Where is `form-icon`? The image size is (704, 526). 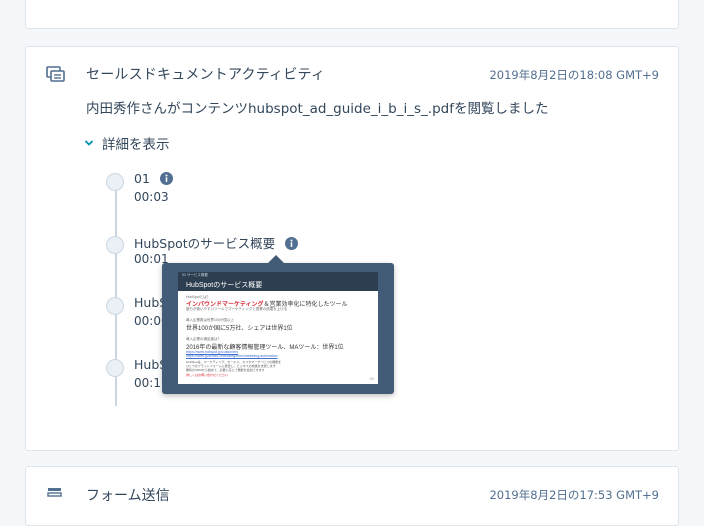
form-icon is located at coordinates (54, 492).